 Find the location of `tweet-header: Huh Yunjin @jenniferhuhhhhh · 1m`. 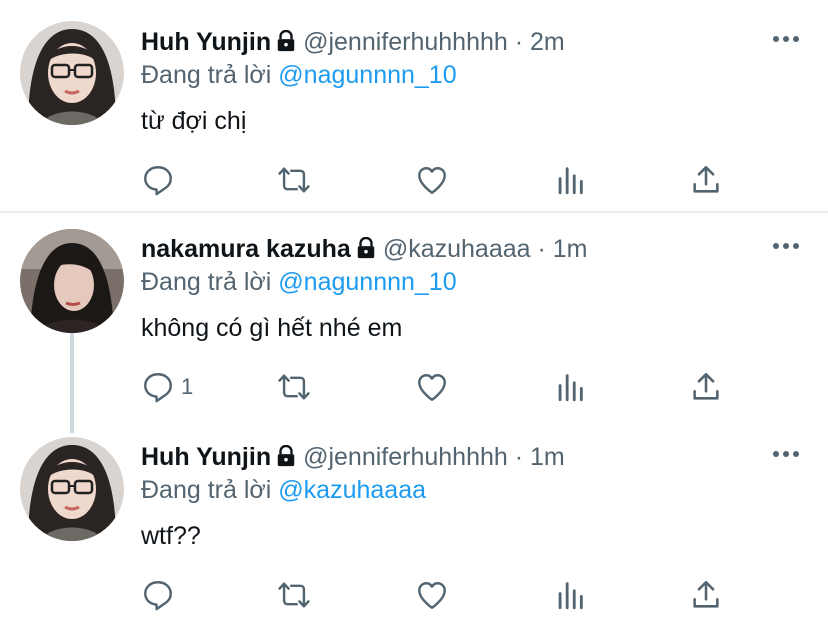

tweet-header: Huh Yunjin @jenniferhuhhhhh · 1m is located at coordinates (353, 457).